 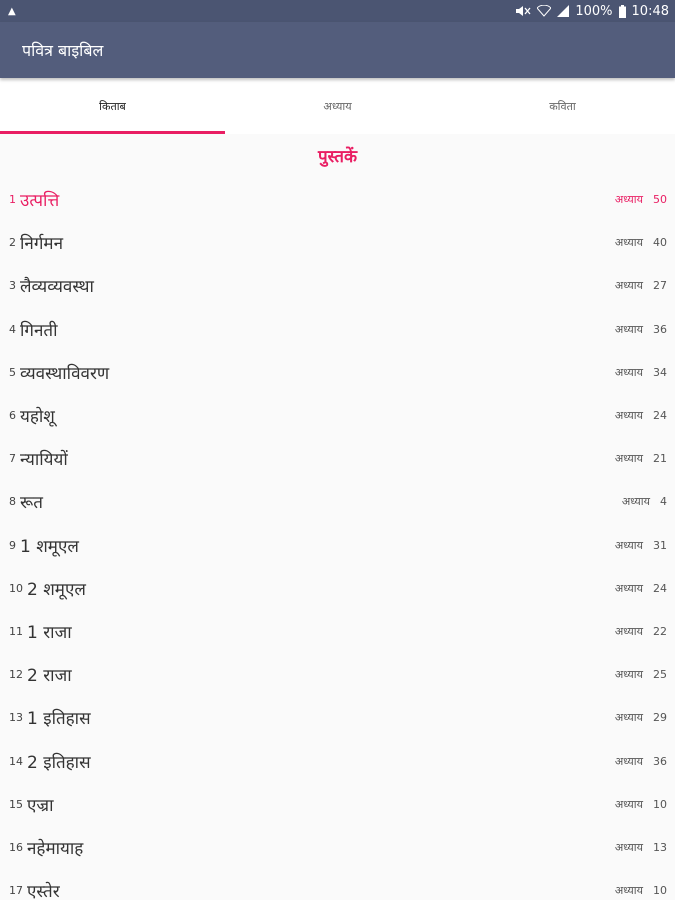 I want to click on book-number: 7, so click(x=12, y=459).